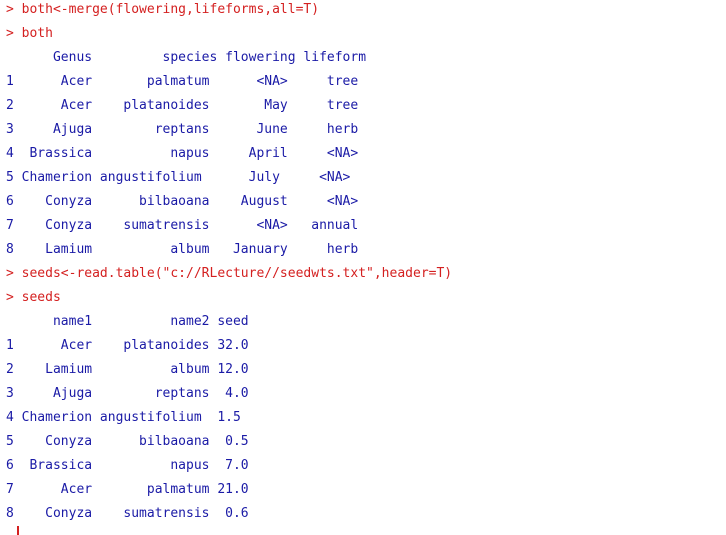 This screenshot has height=535, width=726. I want to click on table-row: 5 Conyza bilbaoana 0.5, so click(127, 441).